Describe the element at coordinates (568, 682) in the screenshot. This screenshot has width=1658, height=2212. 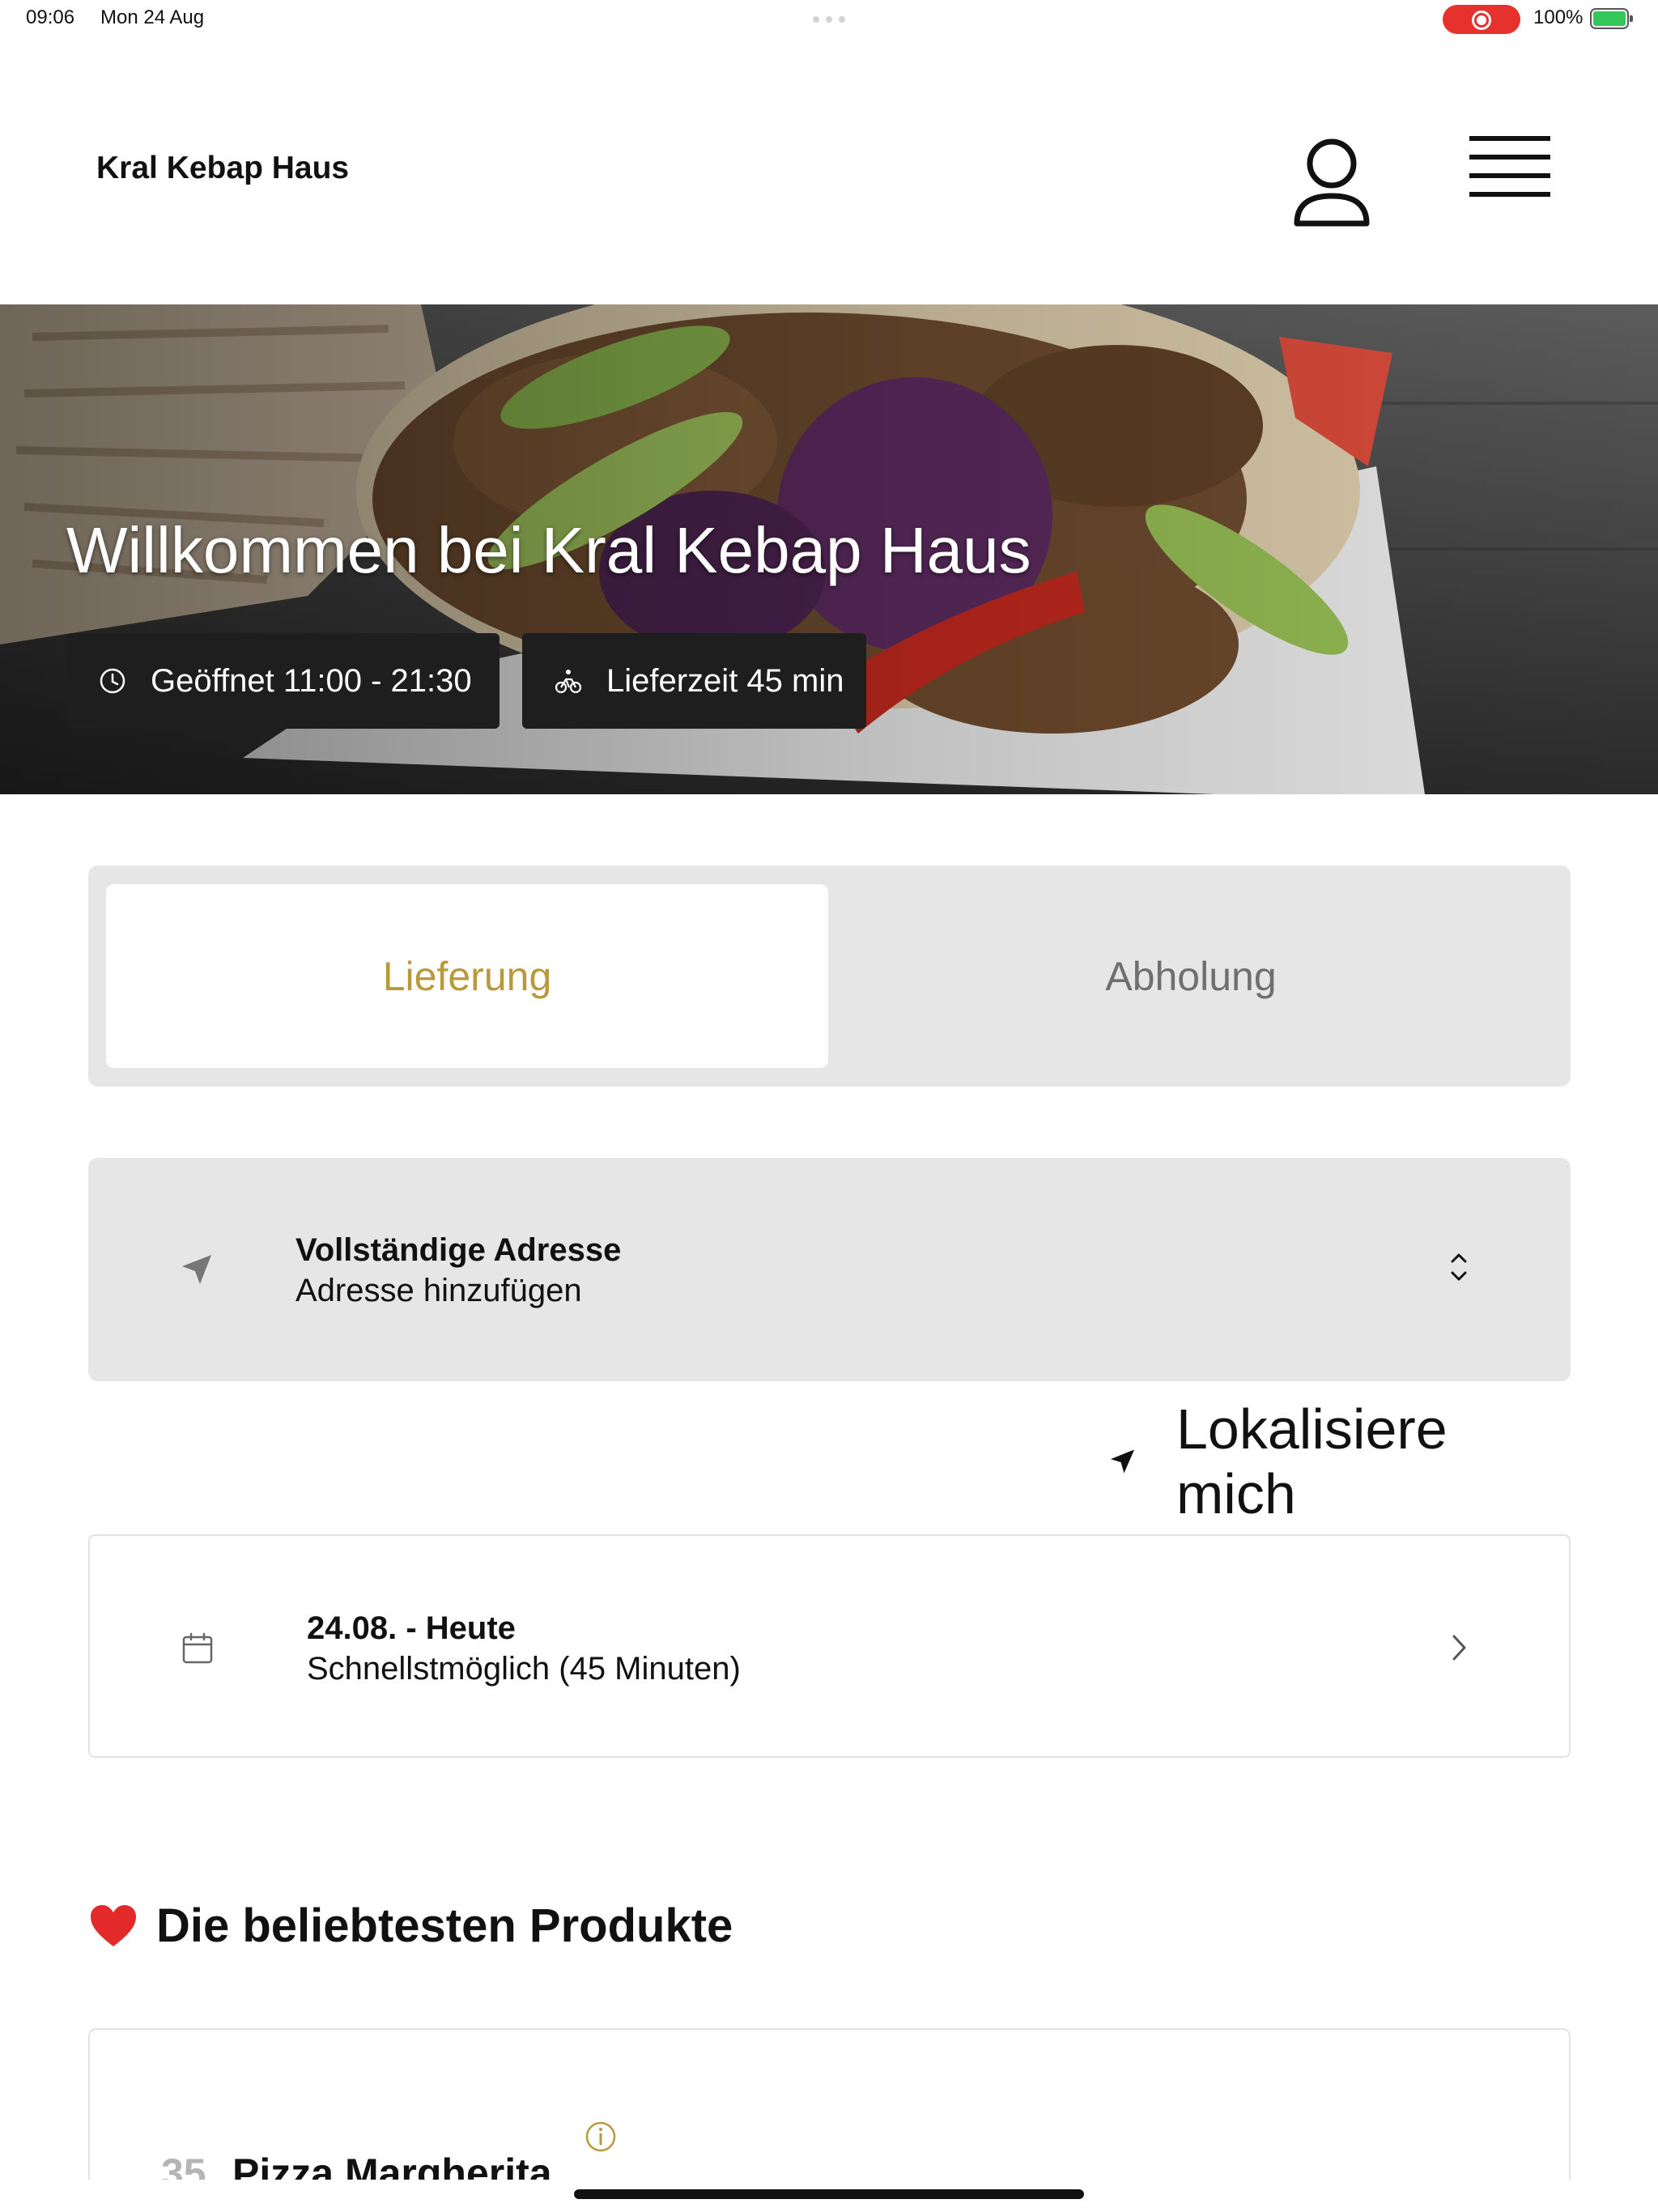
I see `bike-icon` at that location.